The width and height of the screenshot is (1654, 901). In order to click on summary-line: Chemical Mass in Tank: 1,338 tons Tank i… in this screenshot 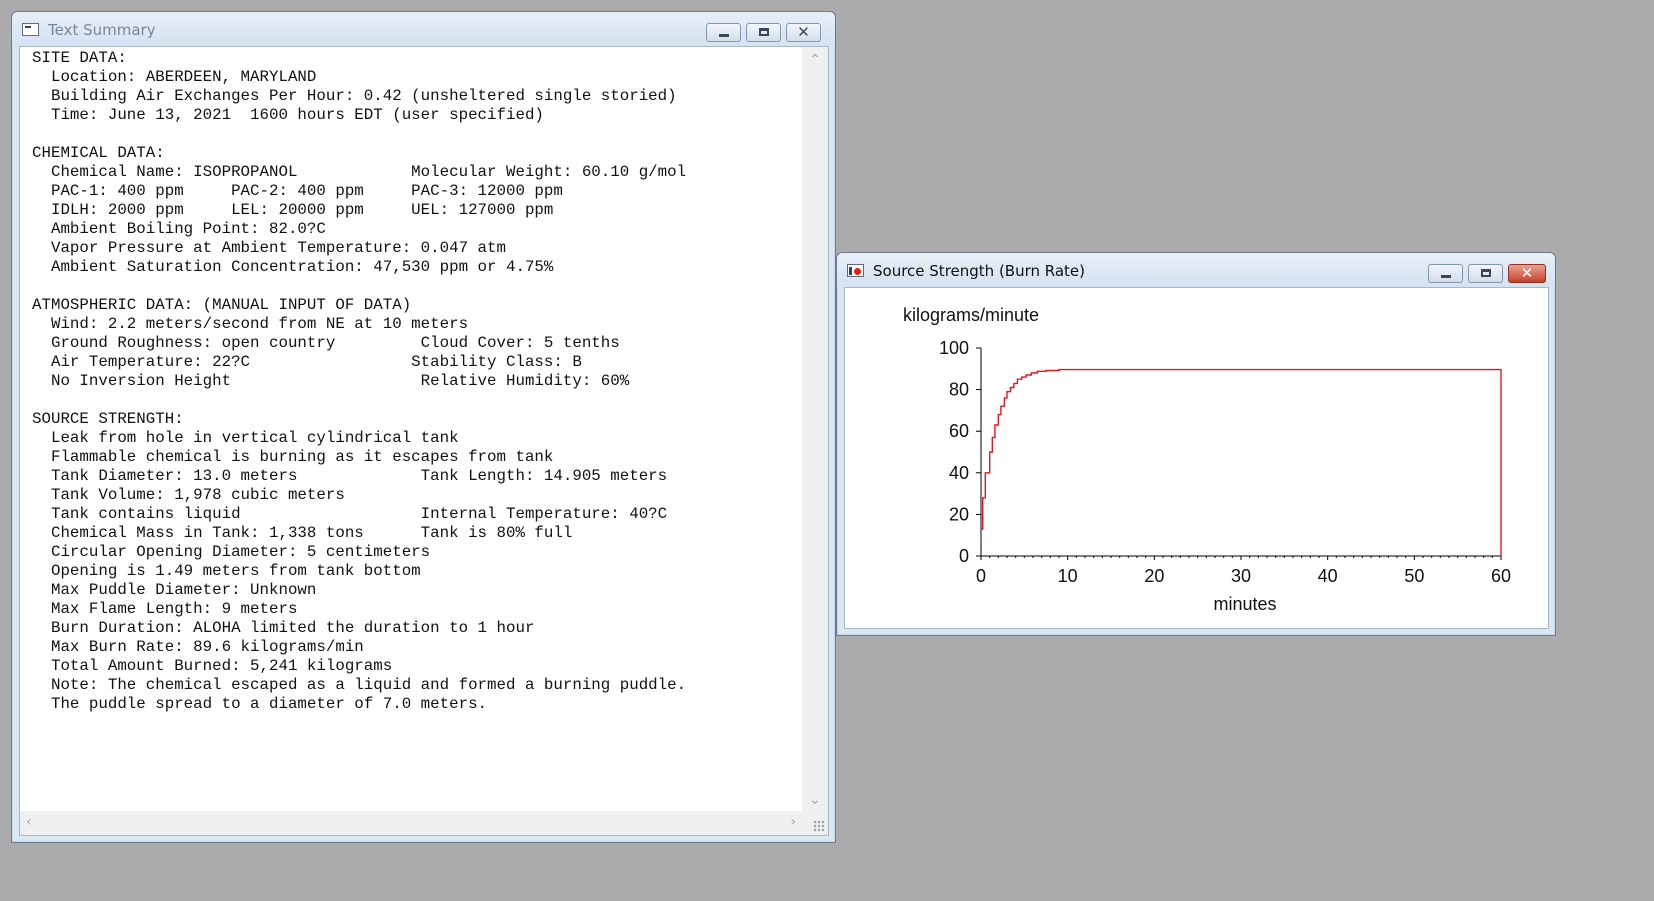, I will do `click(302, 533)`.